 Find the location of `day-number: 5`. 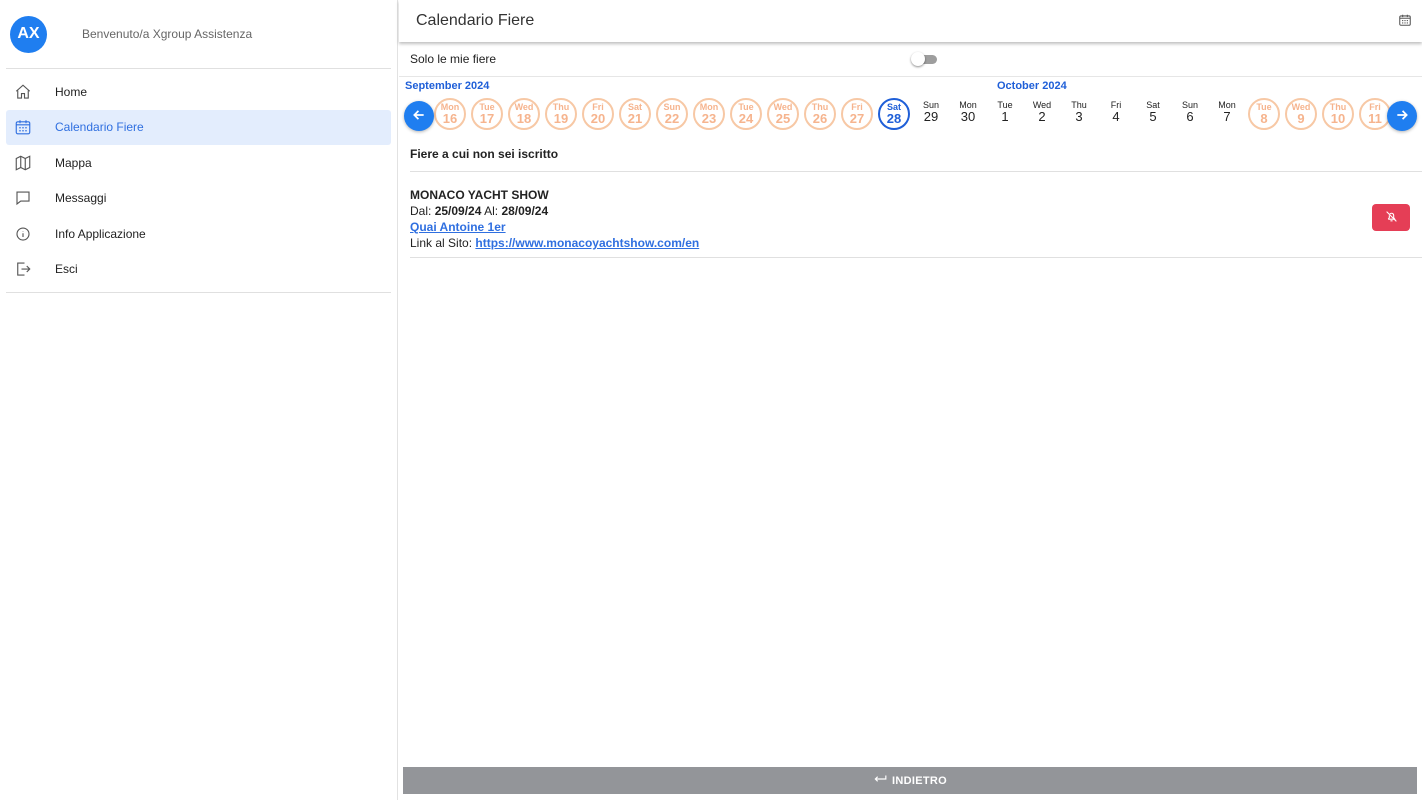

day-number: 5 is located at coordinates (1153, 116).